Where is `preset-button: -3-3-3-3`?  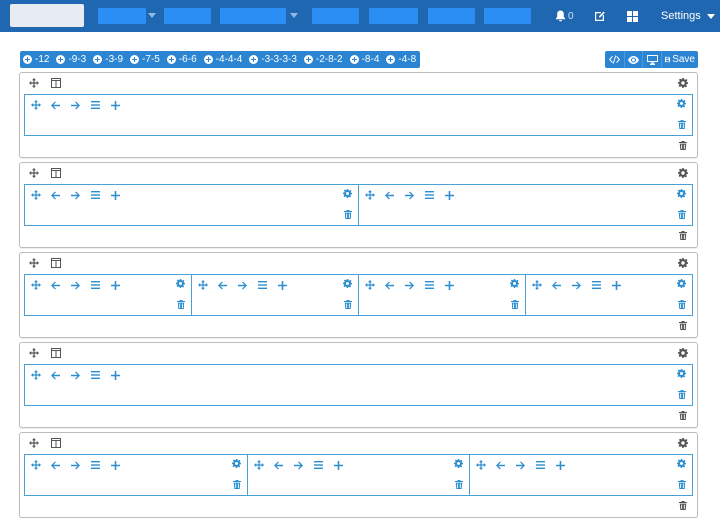
preset-button: -3-3-3-3 is located at coordinates (273, 59).